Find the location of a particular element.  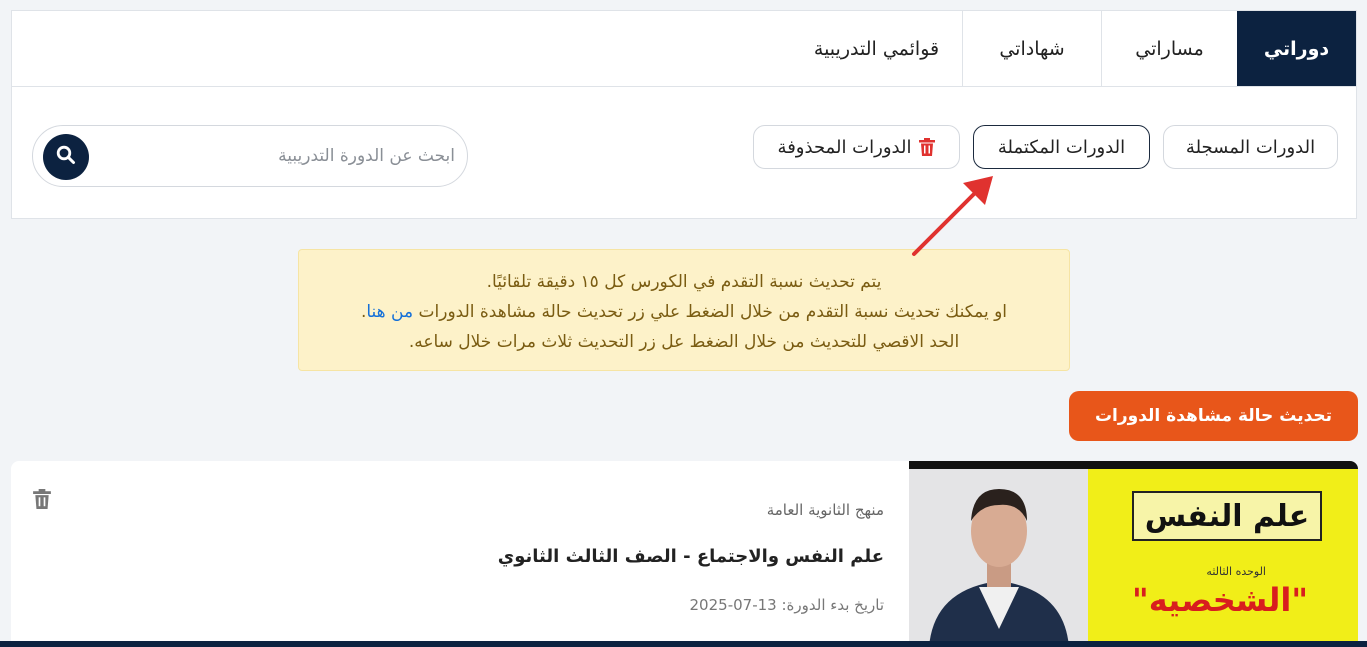

start-date-label: تاريخ بدء الدورة: is located at coordinates (833, 605).